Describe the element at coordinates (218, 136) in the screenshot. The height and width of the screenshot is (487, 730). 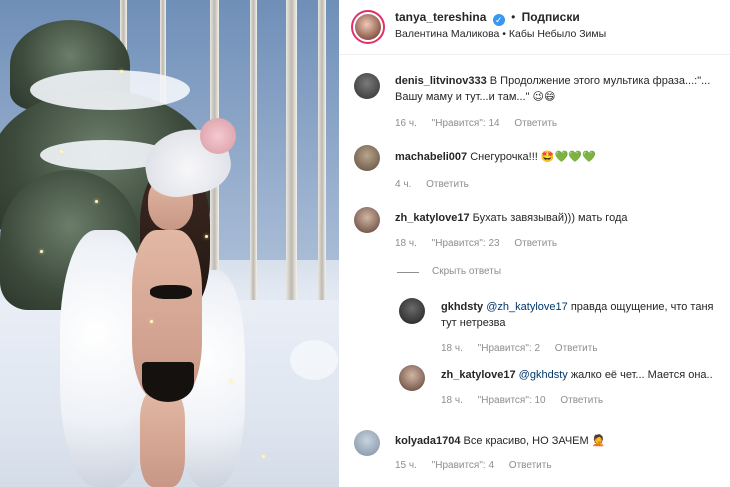
I see `hat-pompom` at that location.